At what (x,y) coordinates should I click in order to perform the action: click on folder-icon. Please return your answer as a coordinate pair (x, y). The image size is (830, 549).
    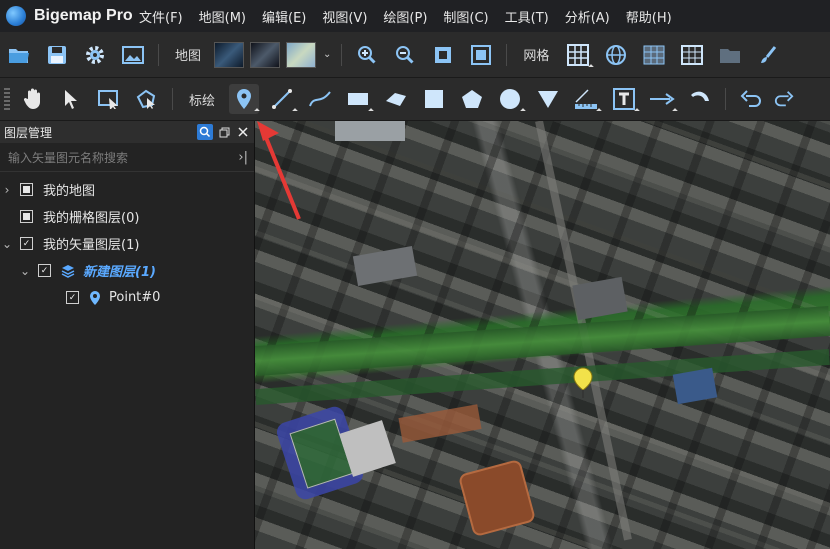
    Looking at the image, I should click on (19, 55).